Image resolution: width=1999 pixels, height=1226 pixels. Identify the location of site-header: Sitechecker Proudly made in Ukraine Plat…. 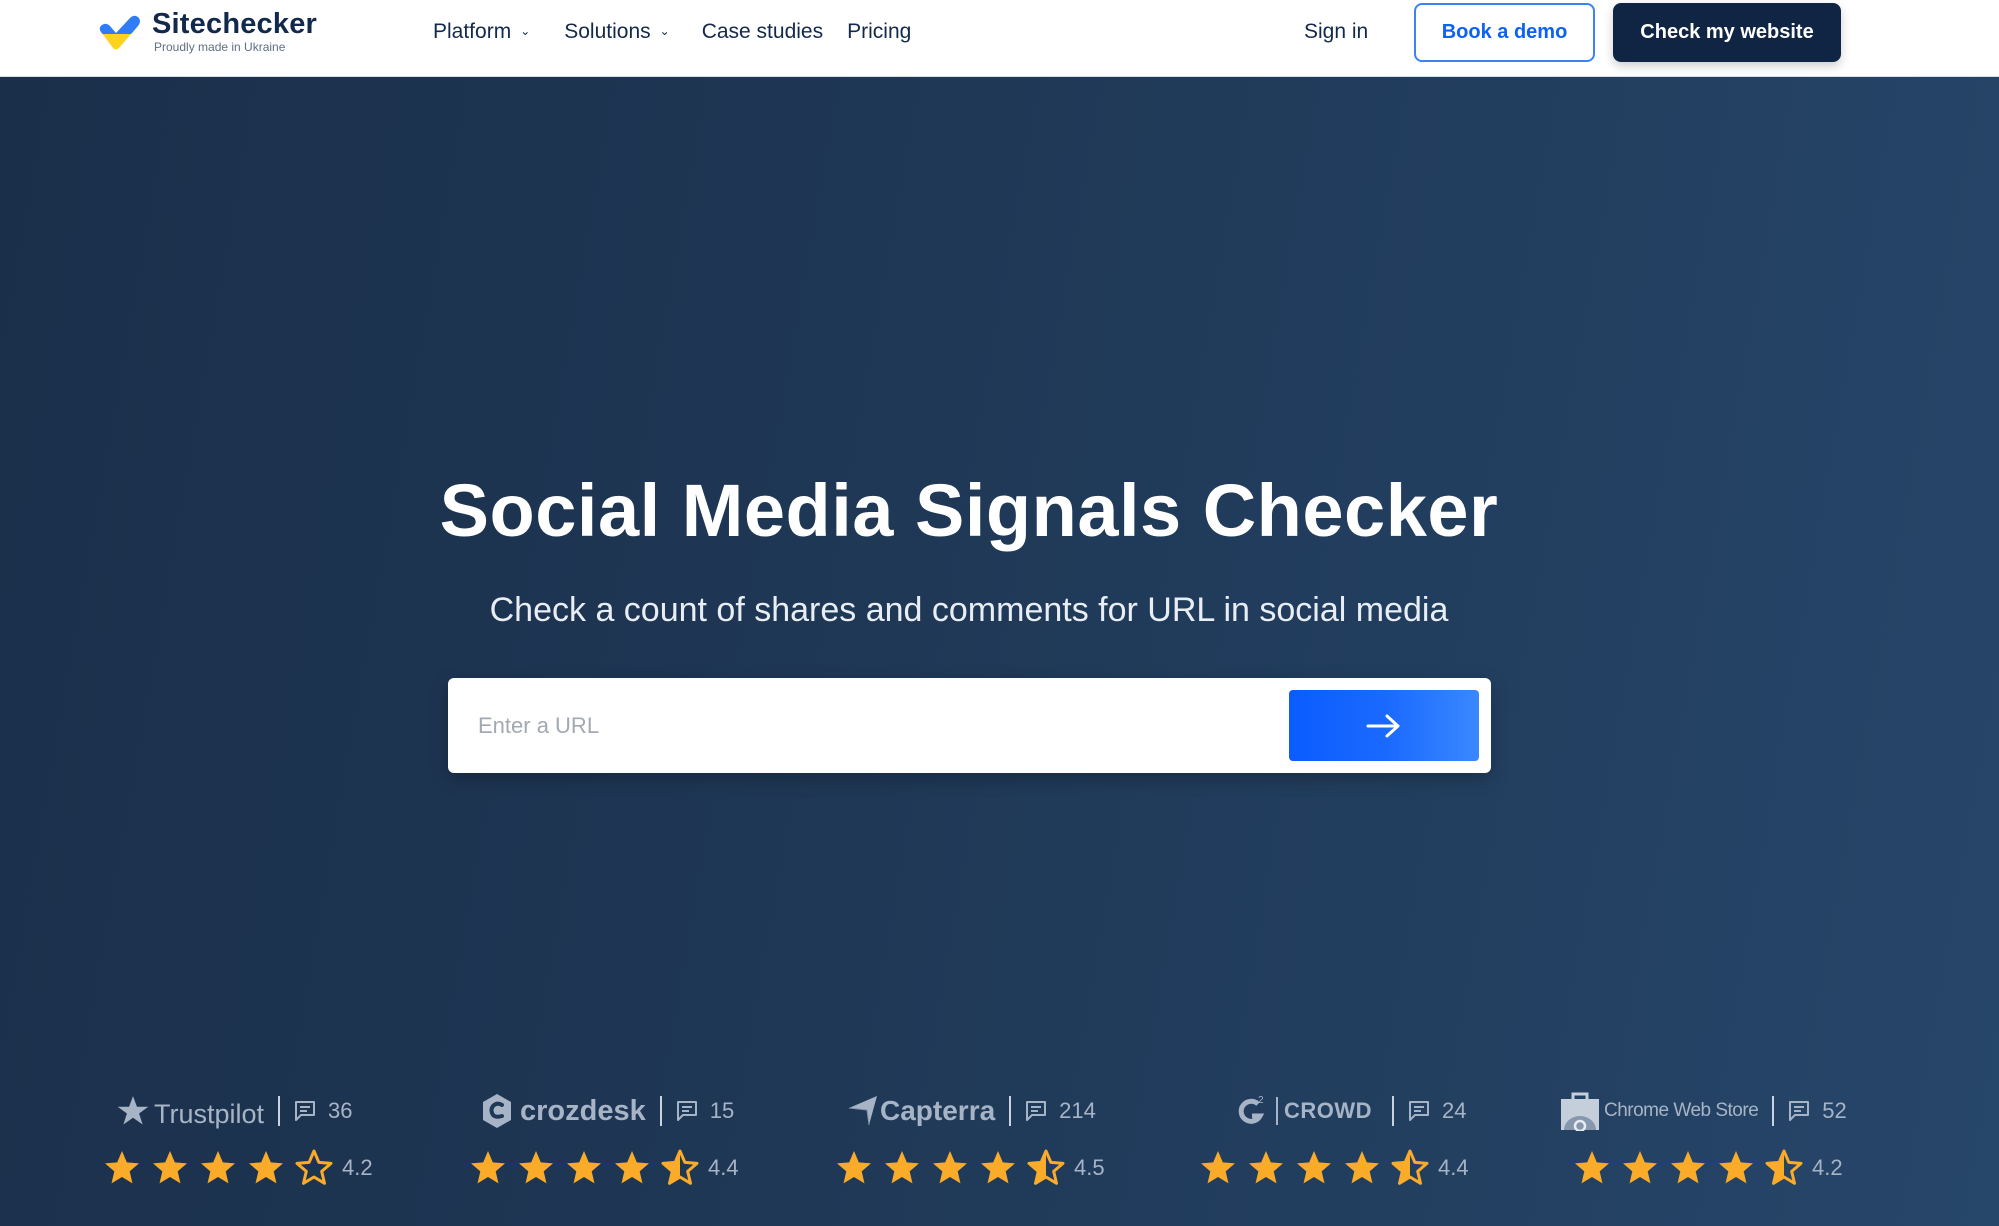
(999, 38).